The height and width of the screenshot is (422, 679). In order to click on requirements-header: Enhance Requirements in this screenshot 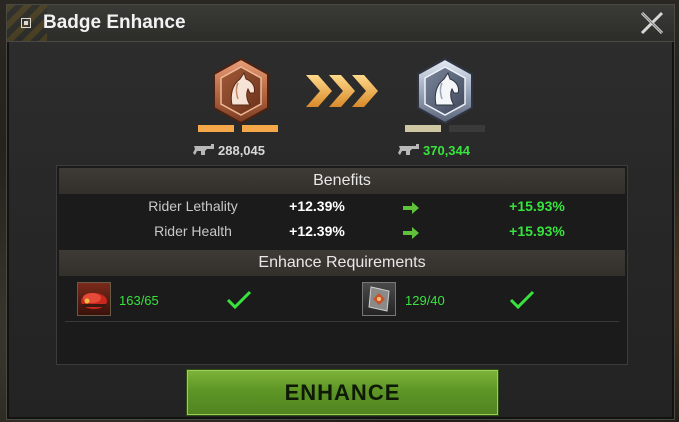, I will do `click(342, 263)`.